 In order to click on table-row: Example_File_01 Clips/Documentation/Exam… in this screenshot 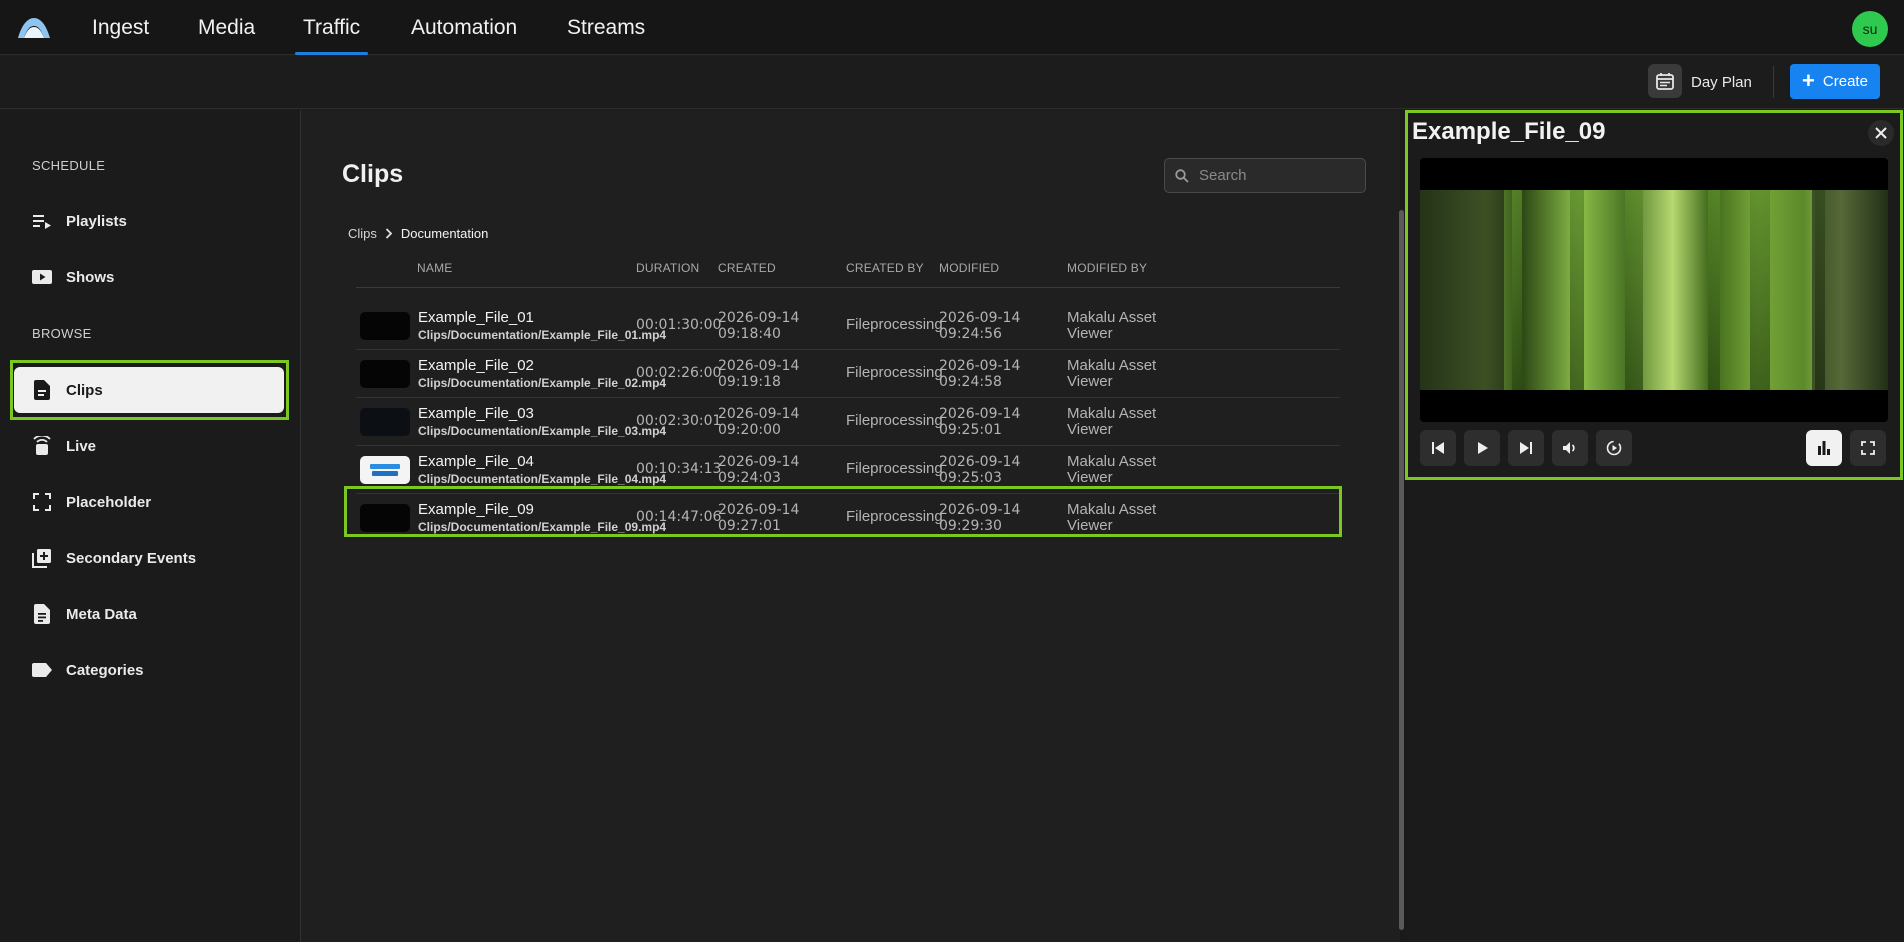, I will do `click(848, 326)`.